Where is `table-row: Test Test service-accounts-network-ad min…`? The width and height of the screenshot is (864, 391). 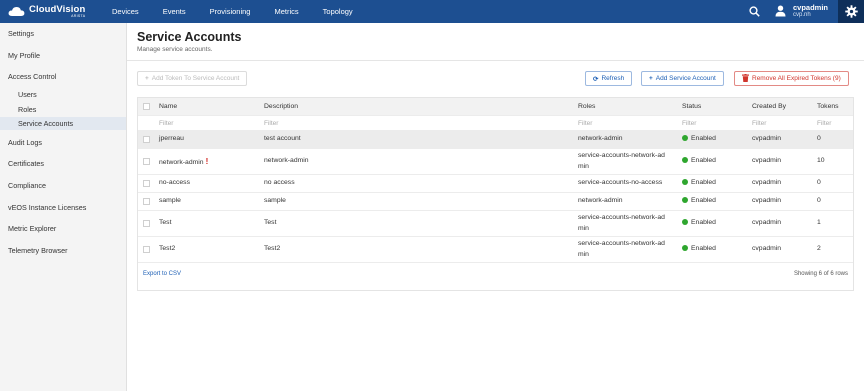
table-row: Test Test service-accounts-network-ad min… is located at coordinates (495, 224).